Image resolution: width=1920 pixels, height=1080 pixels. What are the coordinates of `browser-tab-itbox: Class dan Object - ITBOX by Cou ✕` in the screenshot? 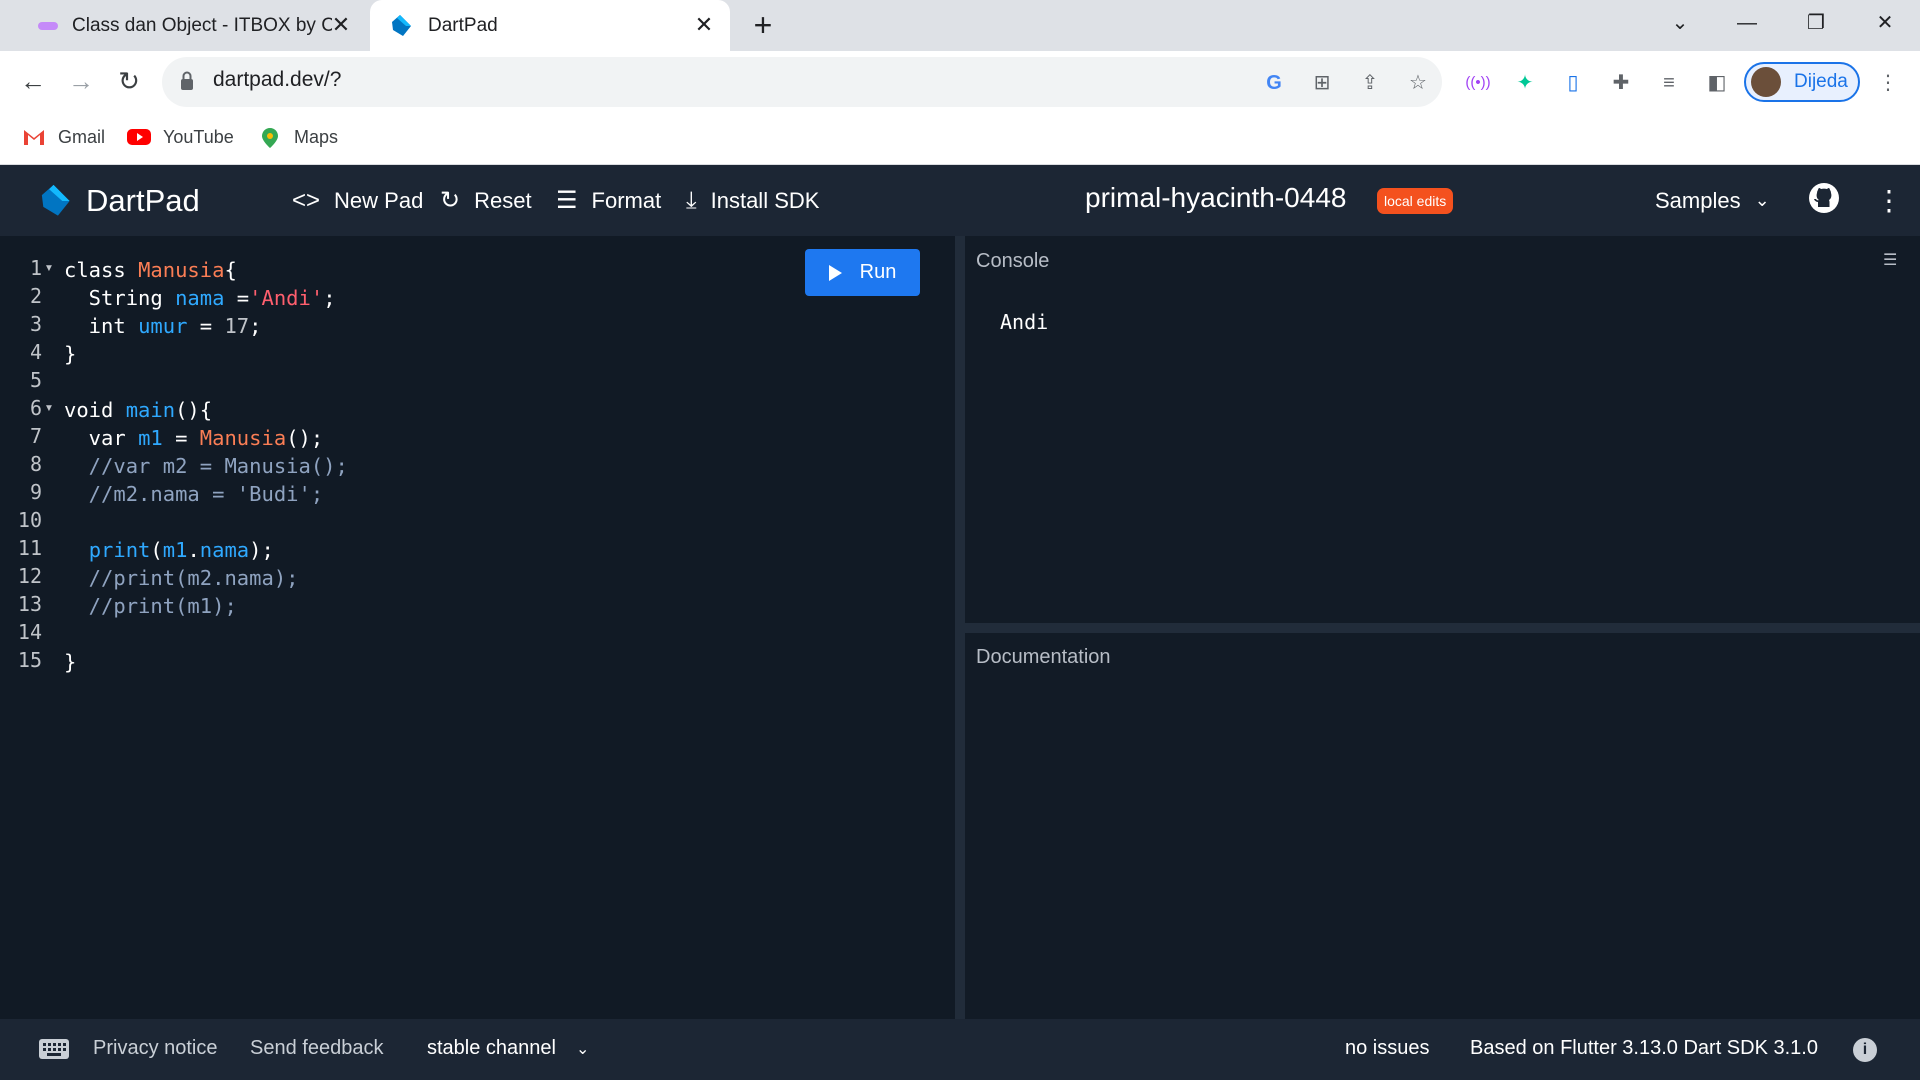 It's located at (194, 25).